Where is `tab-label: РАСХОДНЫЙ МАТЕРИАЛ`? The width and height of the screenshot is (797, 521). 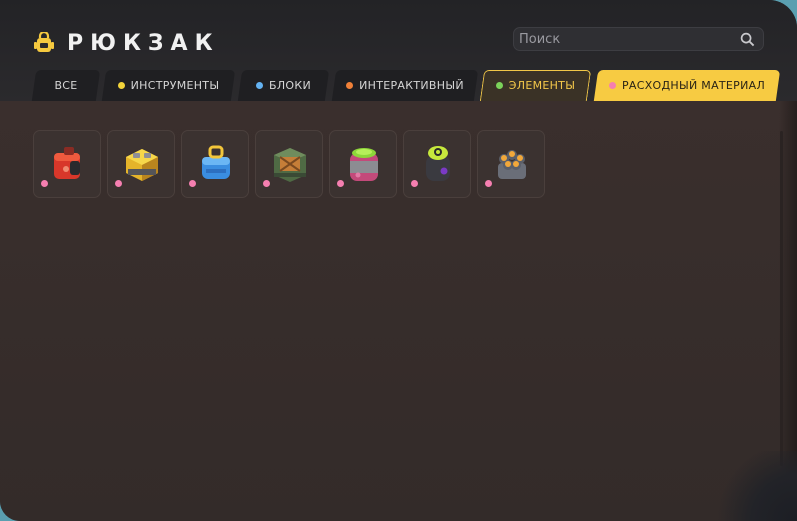 tab-label: РАСХОДНЫЙ МАТЕРИАЛ is located at coordinates (693, 85).